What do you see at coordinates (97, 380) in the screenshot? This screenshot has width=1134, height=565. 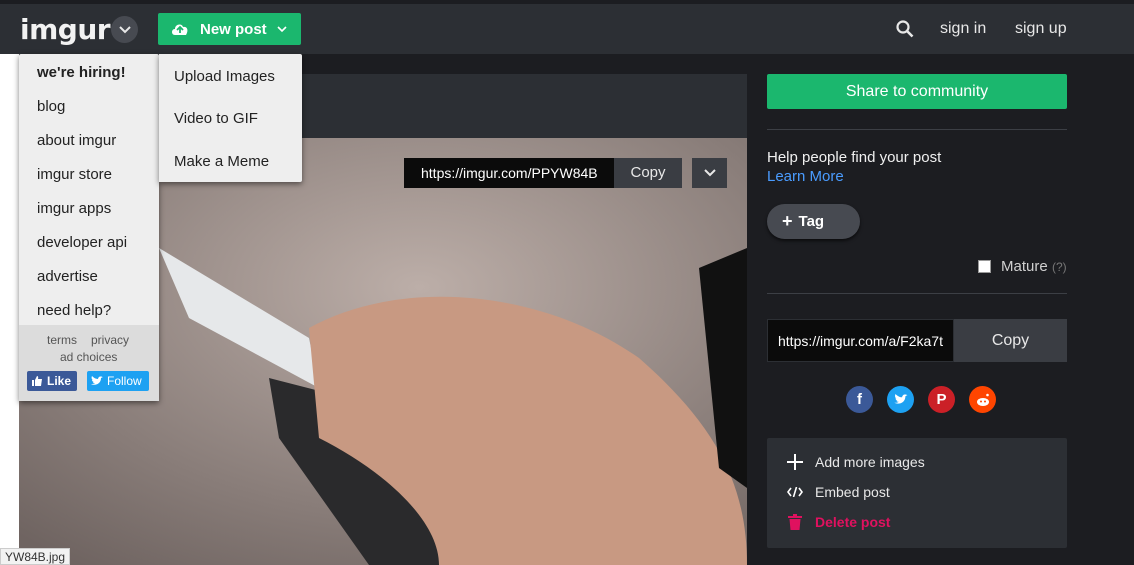 I see `twitter-icon` at bounding box center [97, 380].